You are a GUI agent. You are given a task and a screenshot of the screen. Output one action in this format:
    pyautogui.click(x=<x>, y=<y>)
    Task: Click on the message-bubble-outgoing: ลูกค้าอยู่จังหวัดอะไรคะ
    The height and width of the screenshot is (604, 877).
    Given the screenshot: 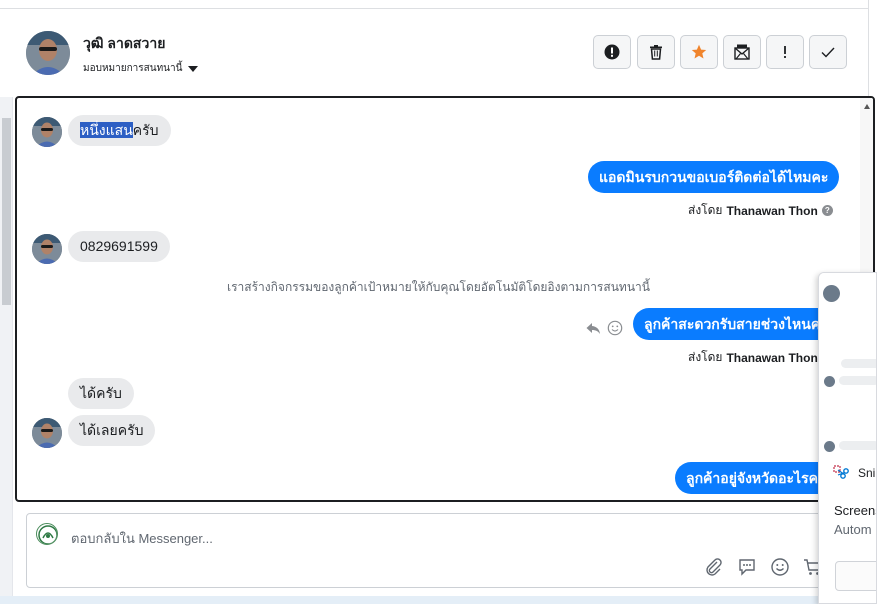 What is the action you would take?
    pyautogui.click(x=756, y=478)
    